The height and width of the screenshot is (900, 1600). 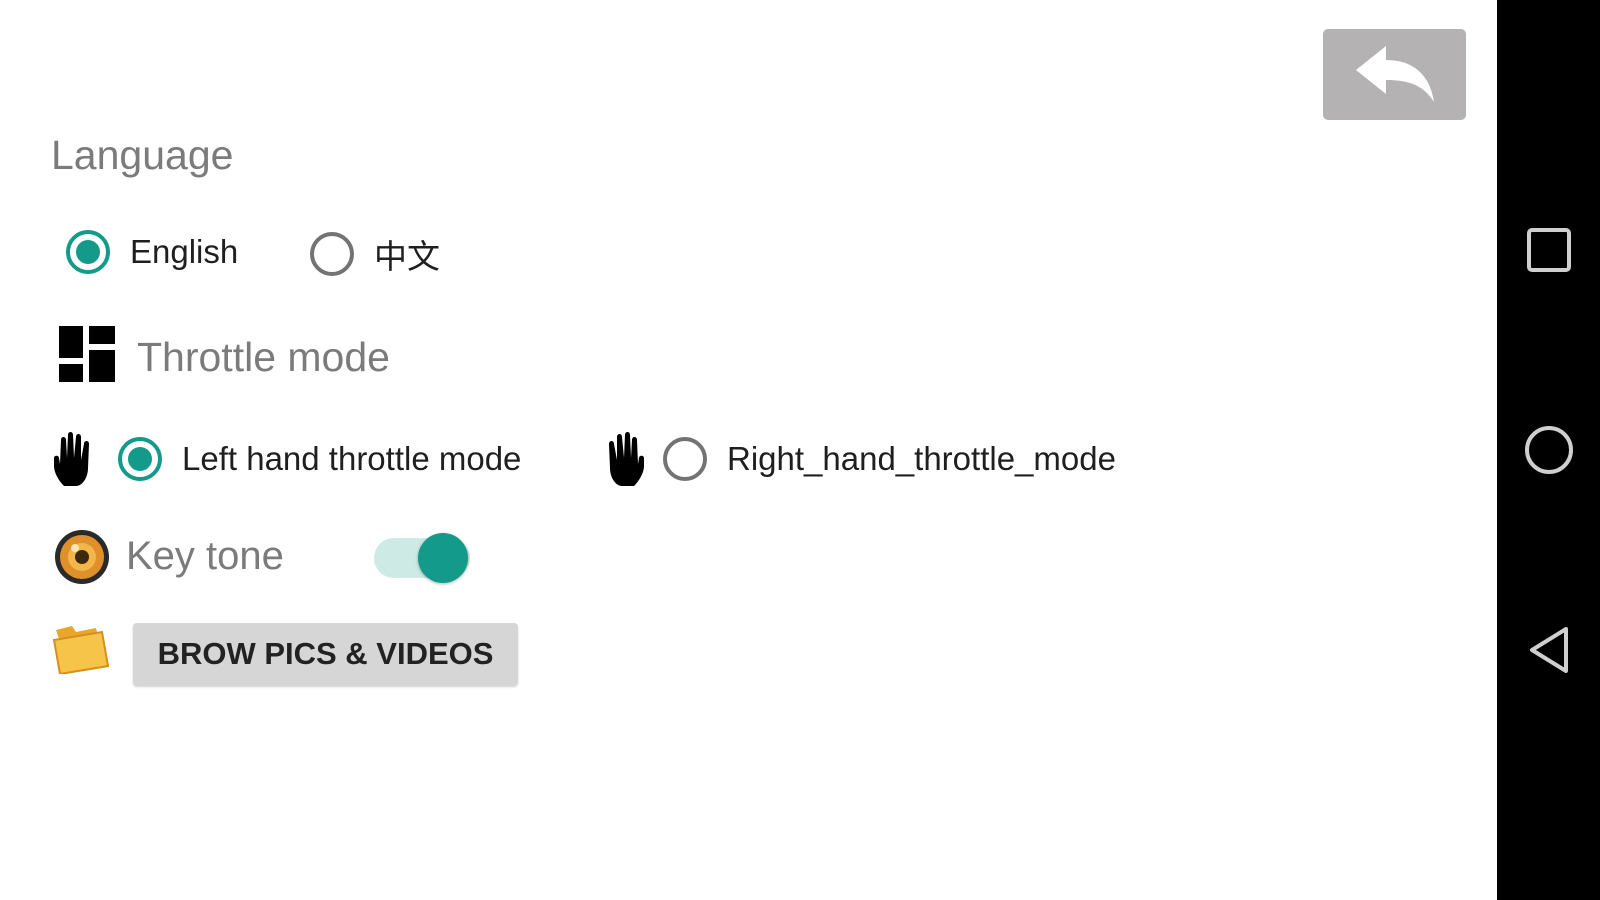 I want to click on chinese-label: 中文, so click(x=407, y=256).